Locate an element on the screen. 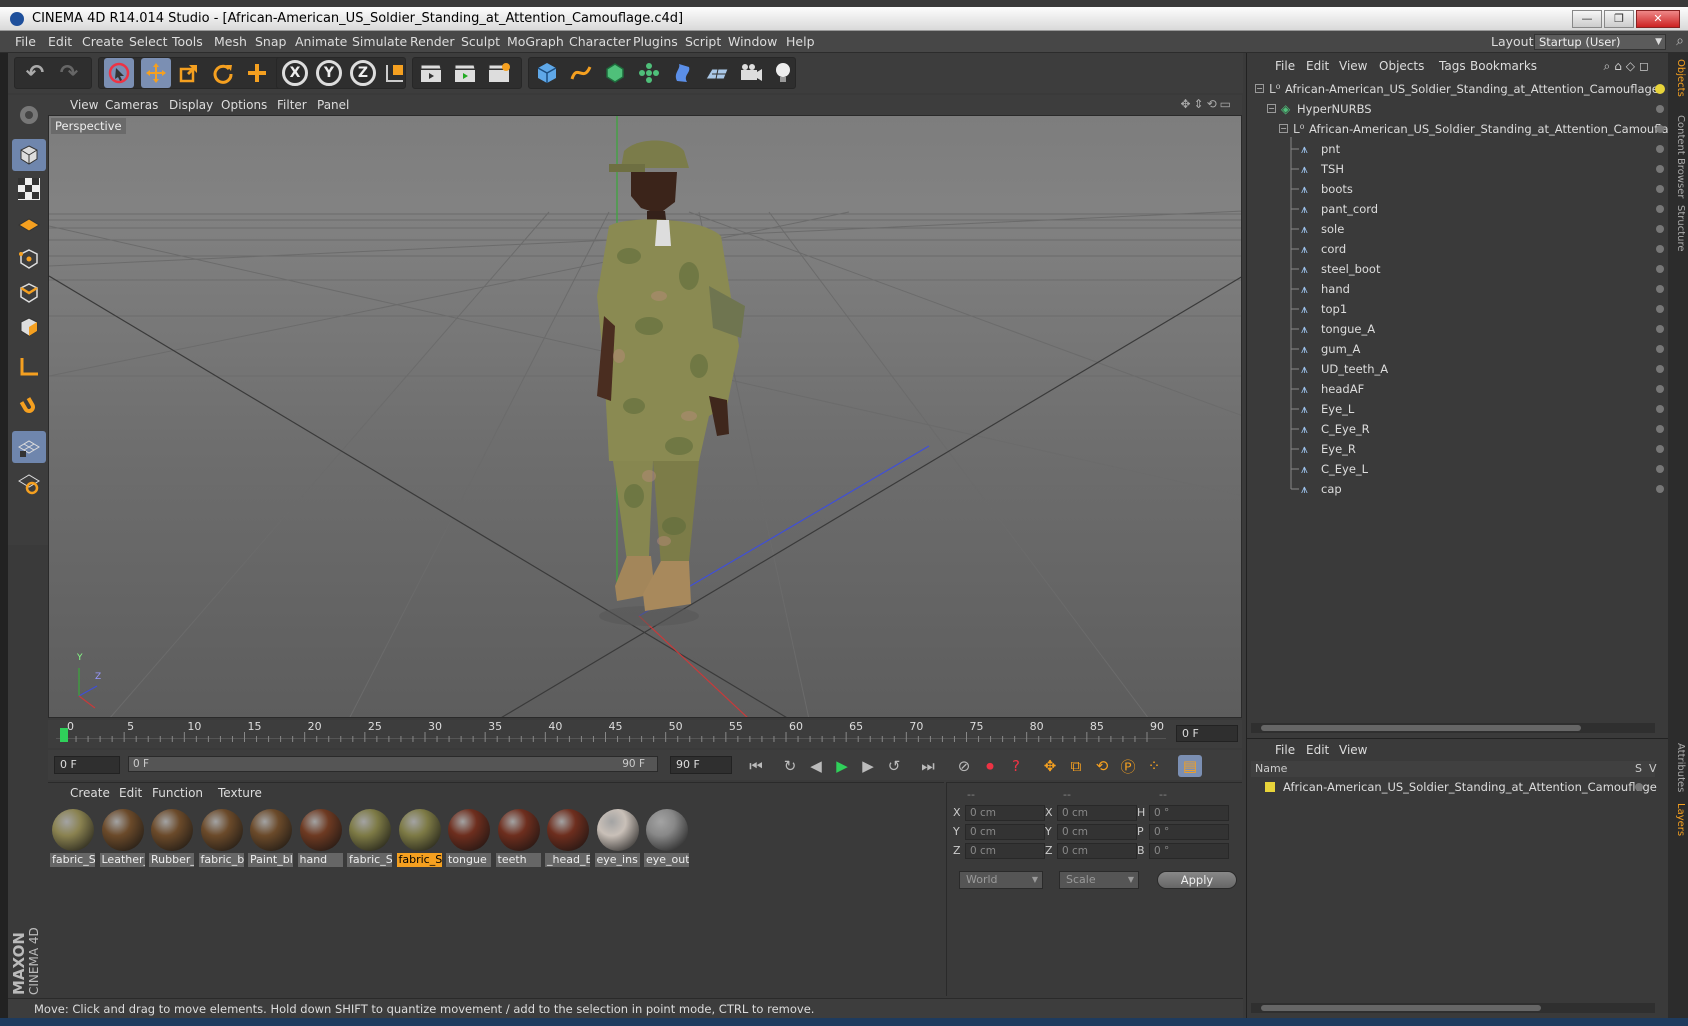  material-menu-create: Create is located at coordinates (90, 793).